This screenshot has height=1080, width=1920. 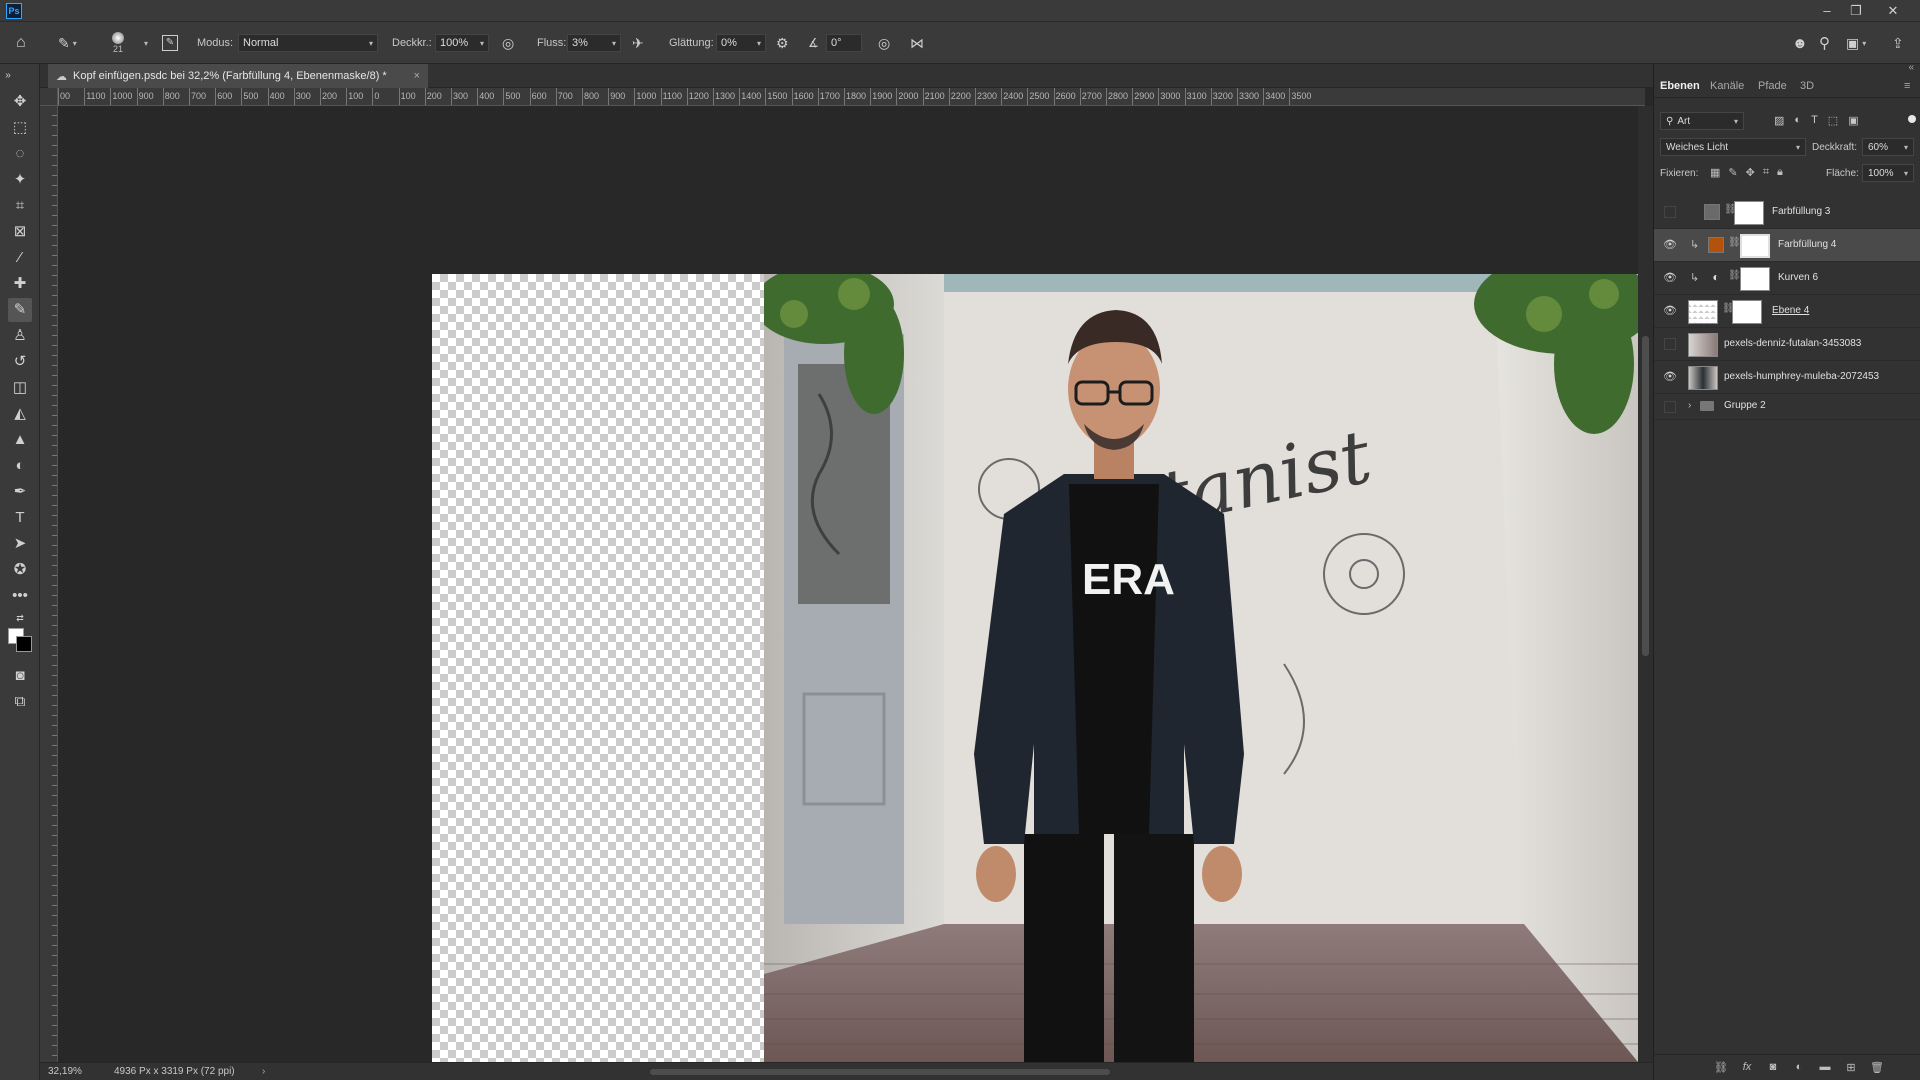 I want to click on layer-name: pexels-humphrey-muleba-2072453, so click(x=1801, y=376).